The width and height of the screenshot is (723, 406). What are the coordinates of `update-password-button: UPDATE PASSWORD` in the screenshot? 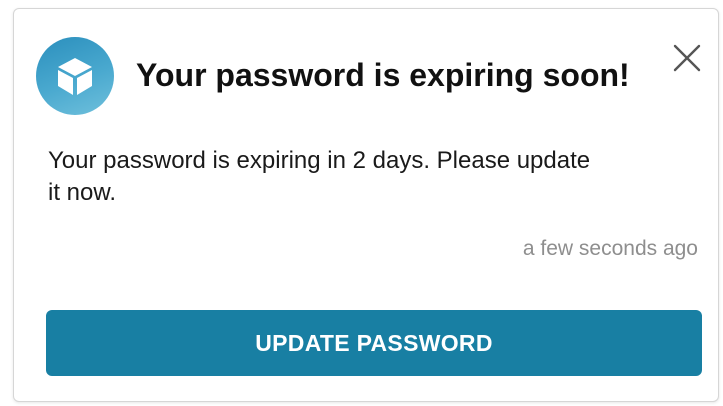 It's located at (374, 343).